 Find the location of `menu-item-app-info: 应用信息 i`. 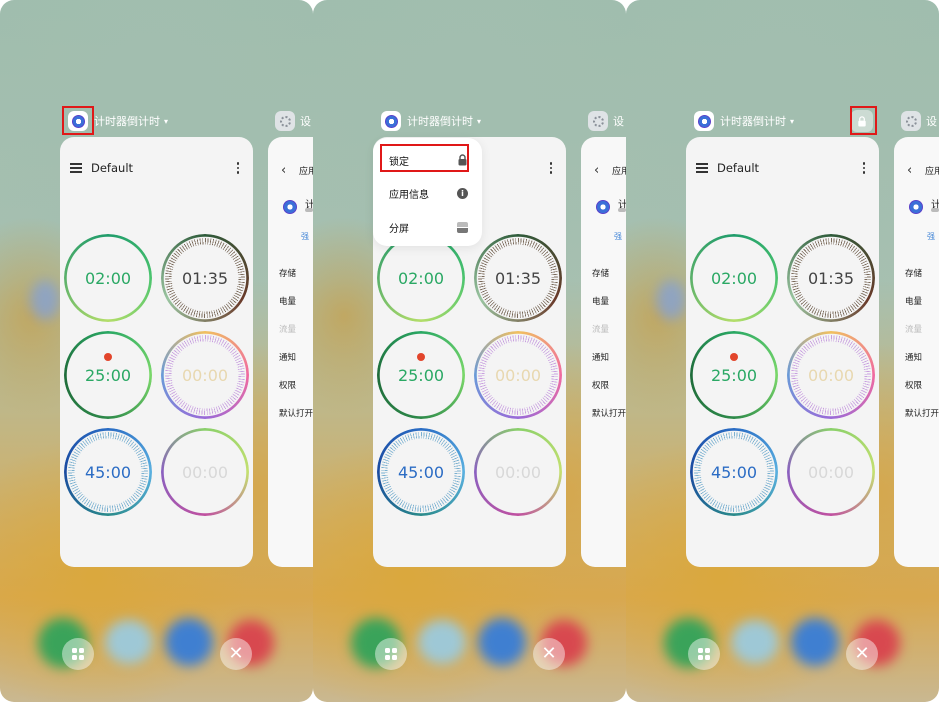

menu-item-app-info: 应用信息 i is located at coordinates (427, 193).